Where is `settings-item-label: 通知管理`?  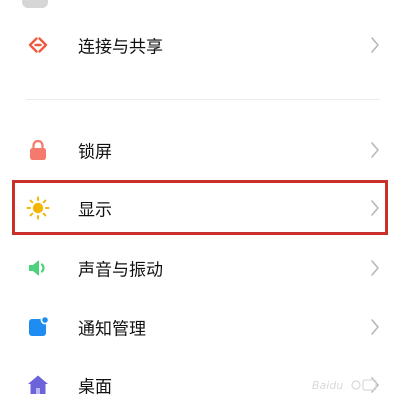 settings-item-label: 通知管理 is located at coordinates (112, 329).